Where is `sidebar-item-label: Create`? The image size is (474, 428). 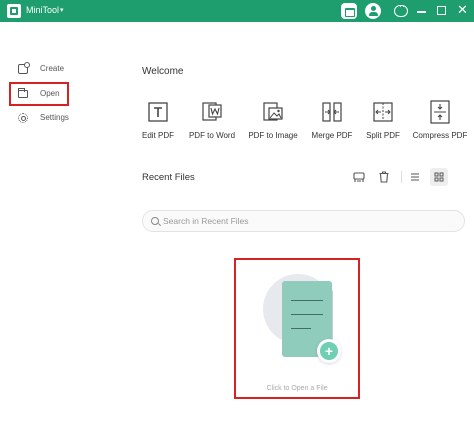 sidebar-item-label: Create is located at coordinates (52, 68).